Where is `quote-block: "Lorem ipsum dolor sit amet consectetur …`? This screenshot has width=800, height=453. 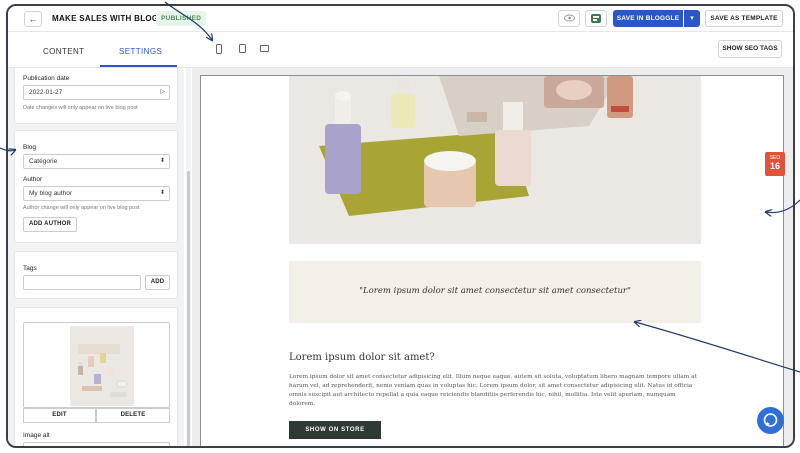 quote-block: "Lorem ipsum dolor sit amet consectetur … is located at coordinates (495, 292).